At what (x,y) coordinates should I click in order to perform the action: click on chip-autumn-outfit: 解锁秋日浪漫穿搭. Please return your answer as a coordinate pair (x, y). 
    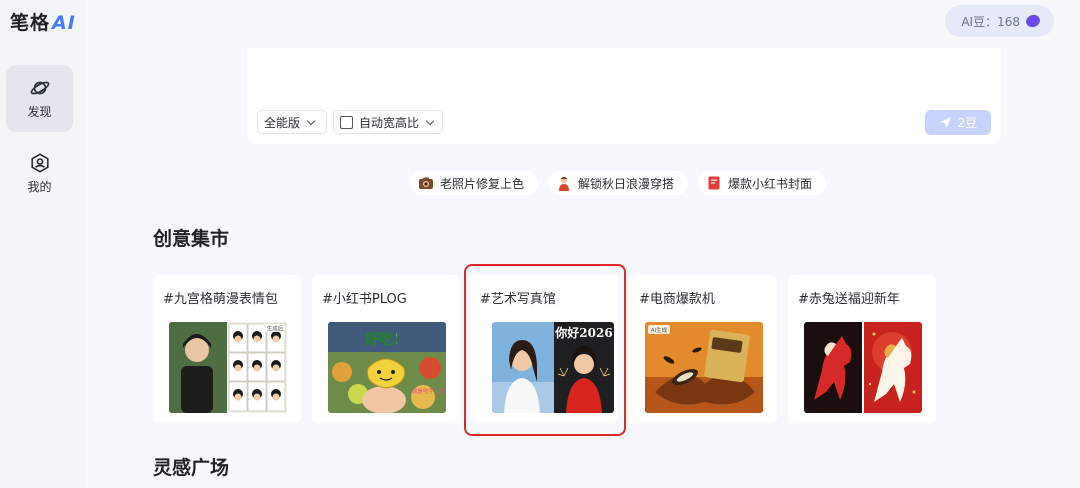
    Looking at the image, I should click on (618, 183).